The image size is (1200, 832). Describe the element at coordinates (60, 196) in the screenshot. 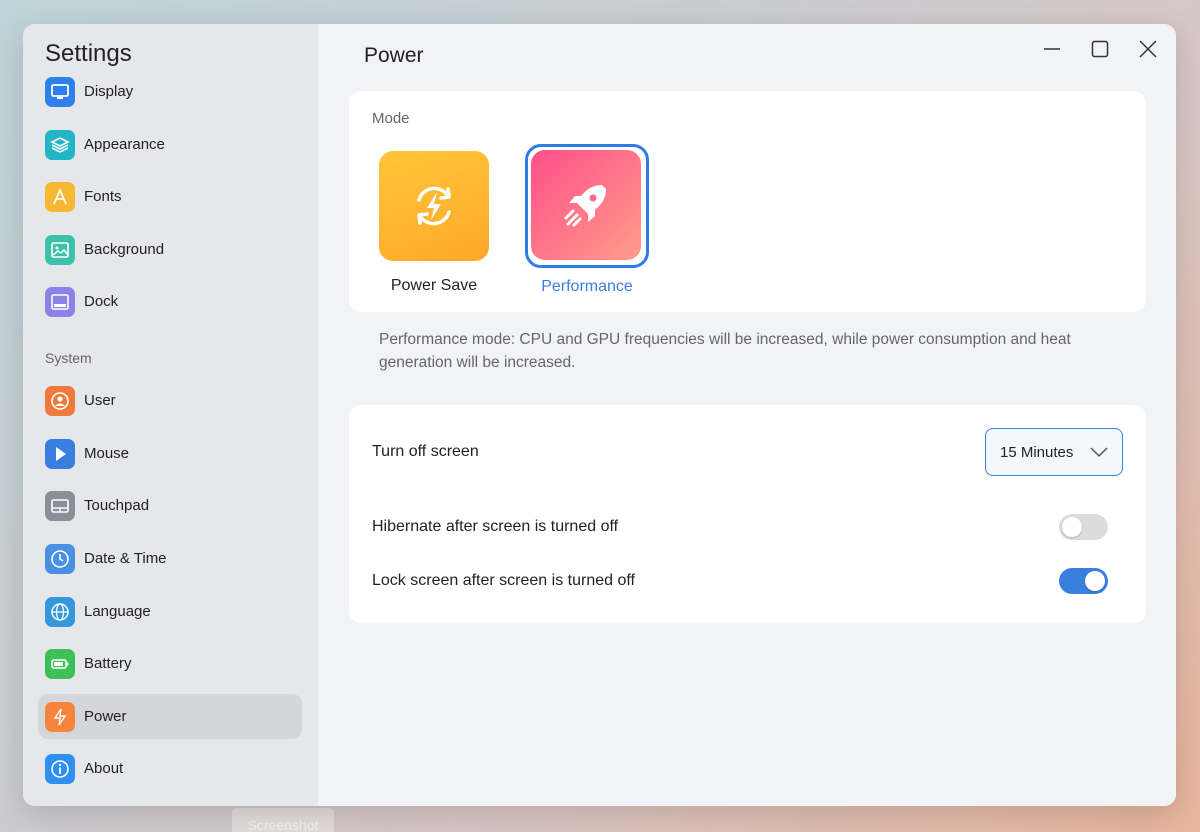

I see `font-icon` at that location.